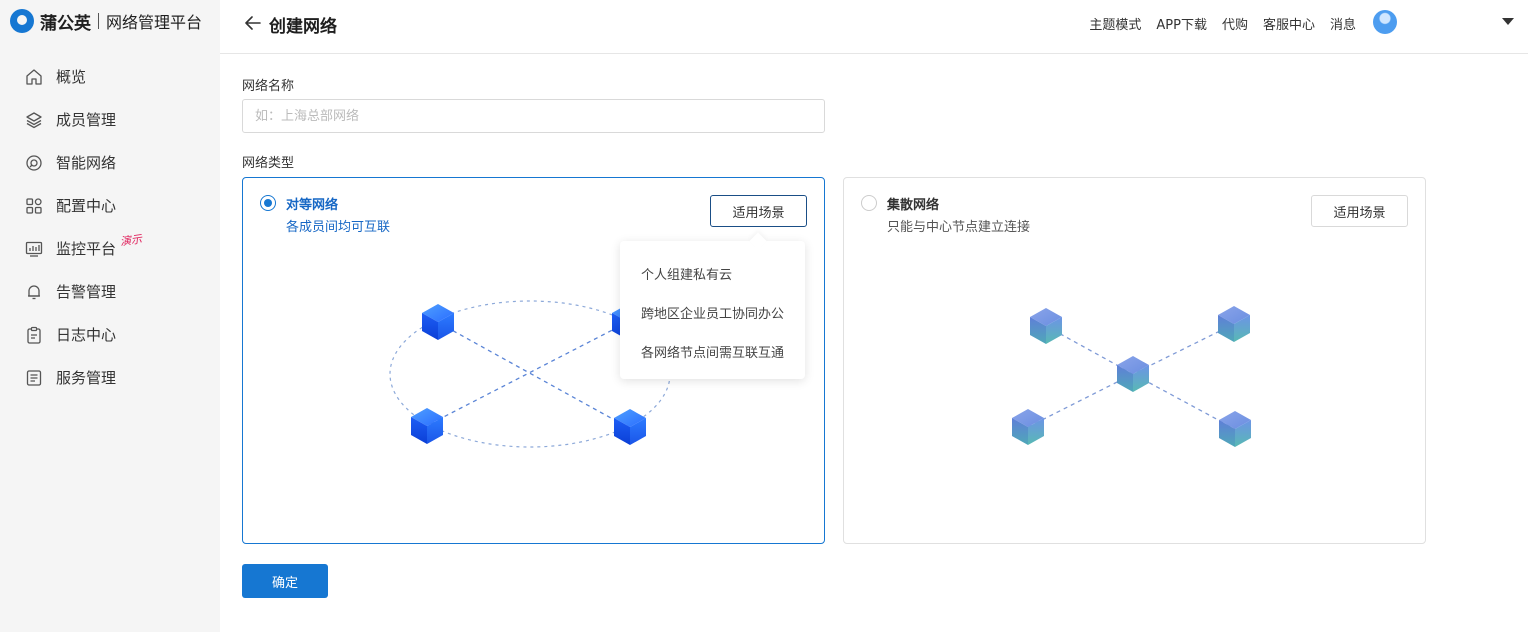  What do you see at coordinates (285, 581) in the screenshot?
I see `confirm-button: 确定` at bounding box center [285, 581].